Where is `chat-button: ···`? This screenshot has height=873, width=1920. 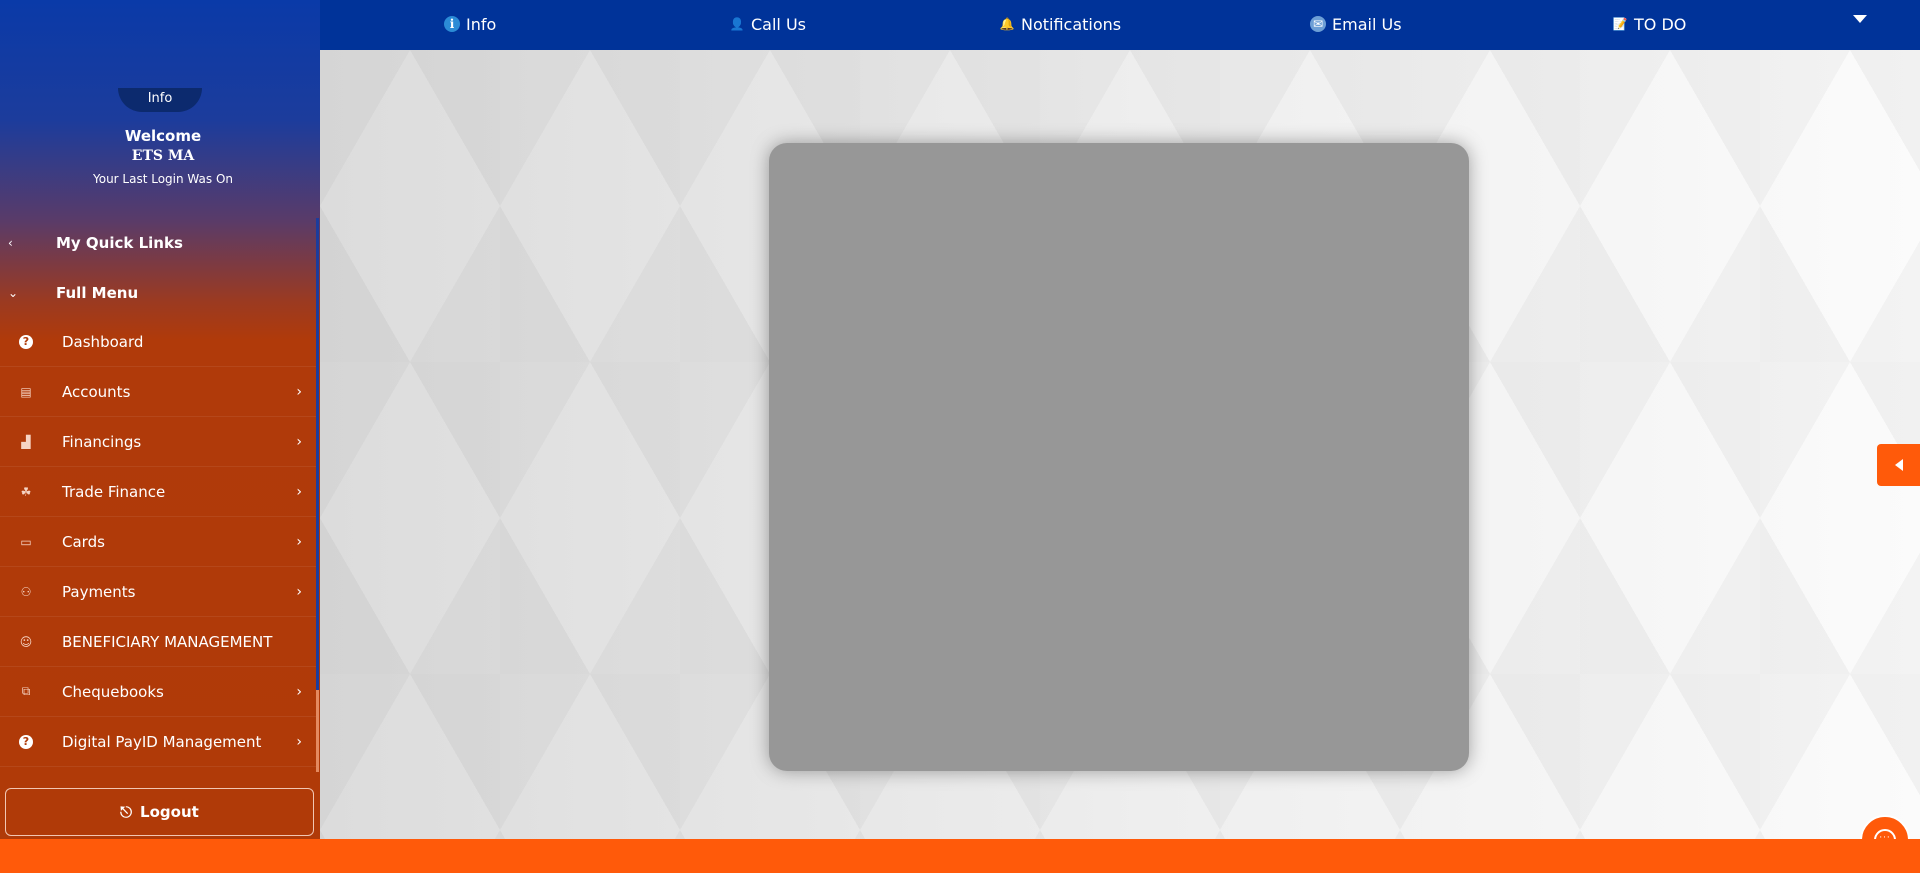 chat-button: ··· is located at coordinates (1885, 827).